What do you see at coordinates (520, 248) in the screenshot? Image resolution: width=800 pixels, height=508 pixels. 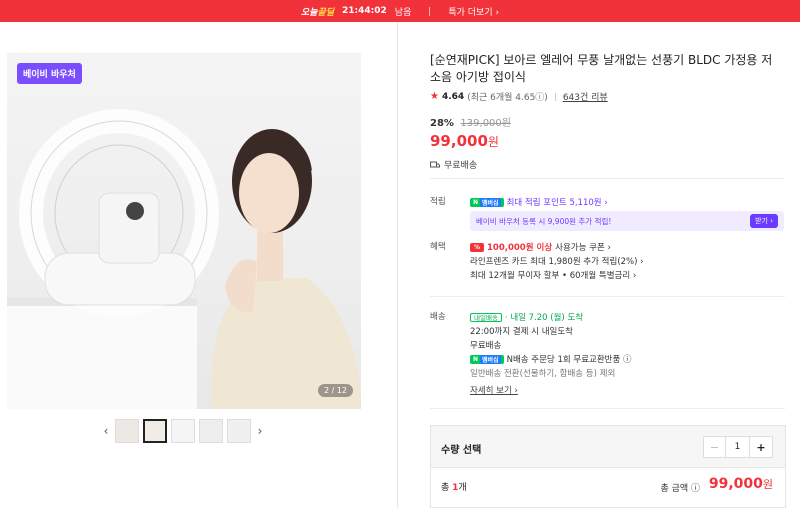 I see `coupon-amount: 100,000원 이상` at bounding box center [520, 248].